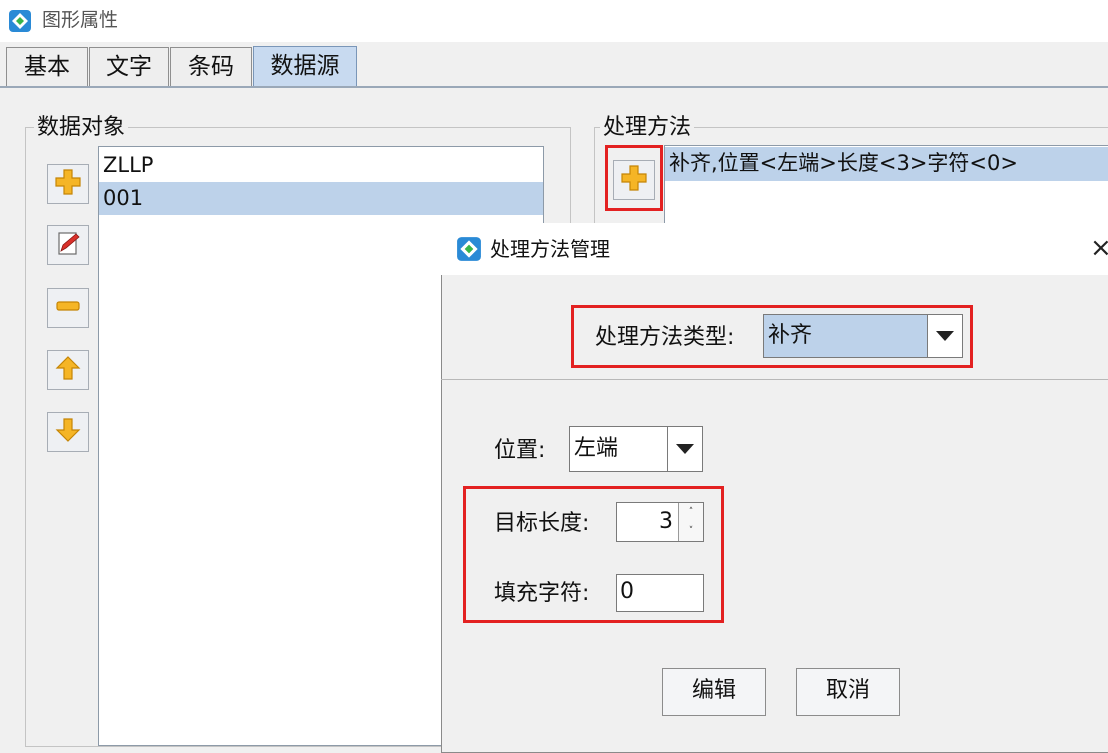 Image resolution: width=1108 pixels, height=753 pixels. I want to click on position-select: 左端, so click(636, 449).